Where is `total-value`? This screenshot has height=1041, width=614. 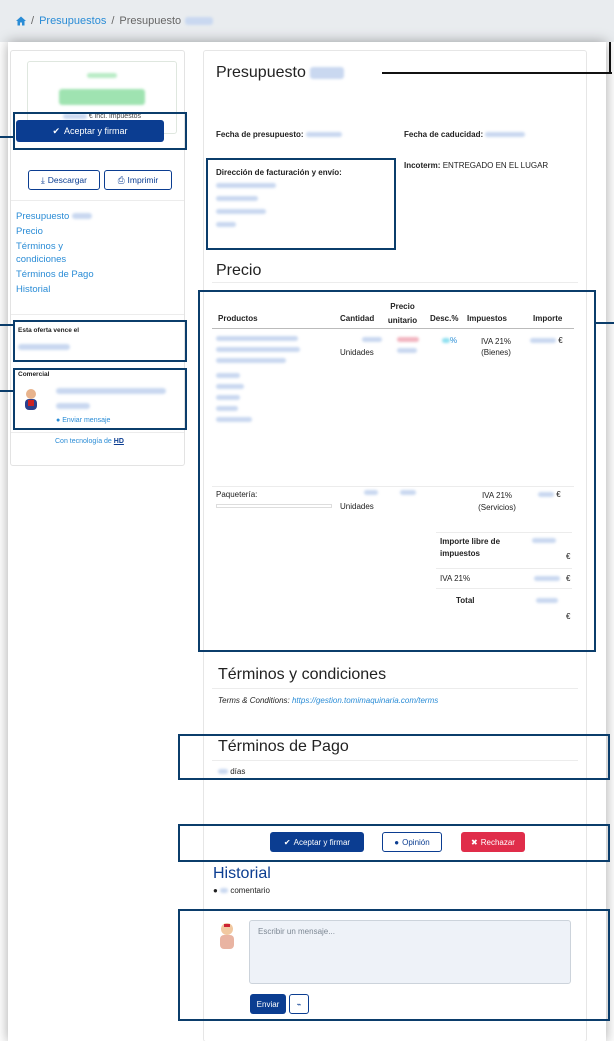
total-value is located at coordinates (547, 600).